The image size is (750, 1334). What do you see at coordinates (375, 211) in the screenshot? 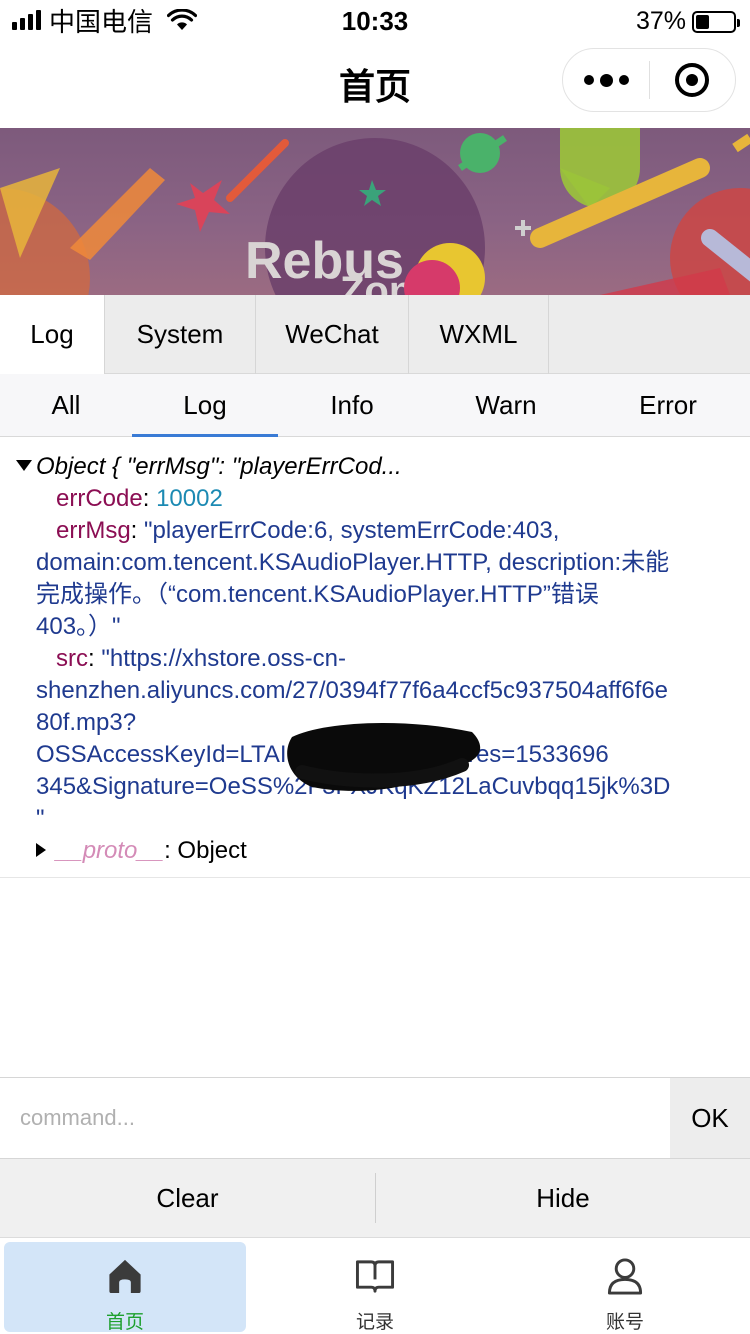
I see `banner-image: Rebus Zone` at bounding box center [375, 211].